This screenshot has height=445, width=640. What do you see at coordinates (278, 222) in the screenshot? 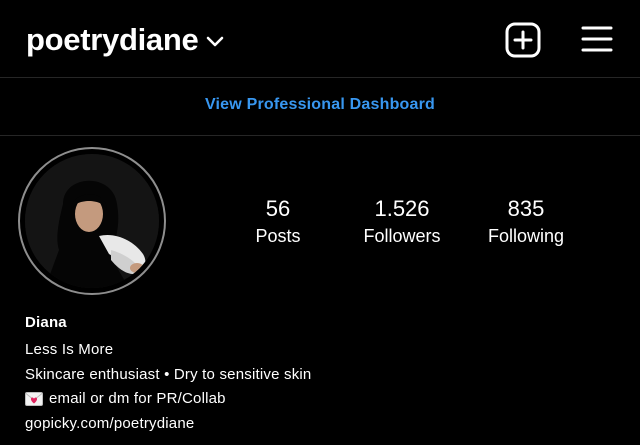
I see `posts-stat: 56 Posts` at bounding box center [278, 222].